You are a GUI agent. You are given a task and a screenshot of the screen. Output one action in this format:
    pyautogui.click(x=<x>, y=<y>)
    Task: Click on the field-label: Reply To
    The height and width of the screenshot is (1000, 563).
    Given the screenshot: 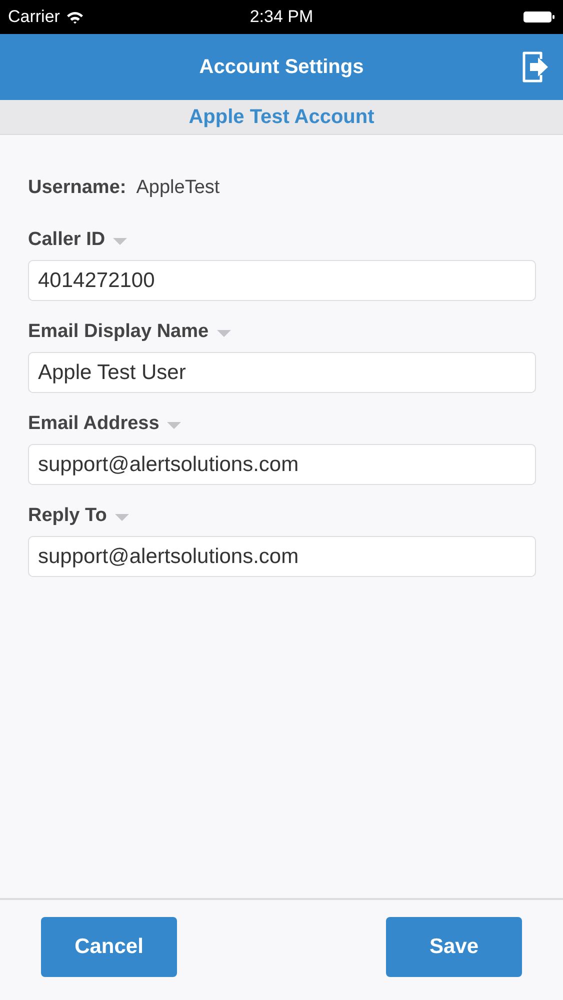 What is the action you would take?
    pyautogui.click(x=67, y=516)
    